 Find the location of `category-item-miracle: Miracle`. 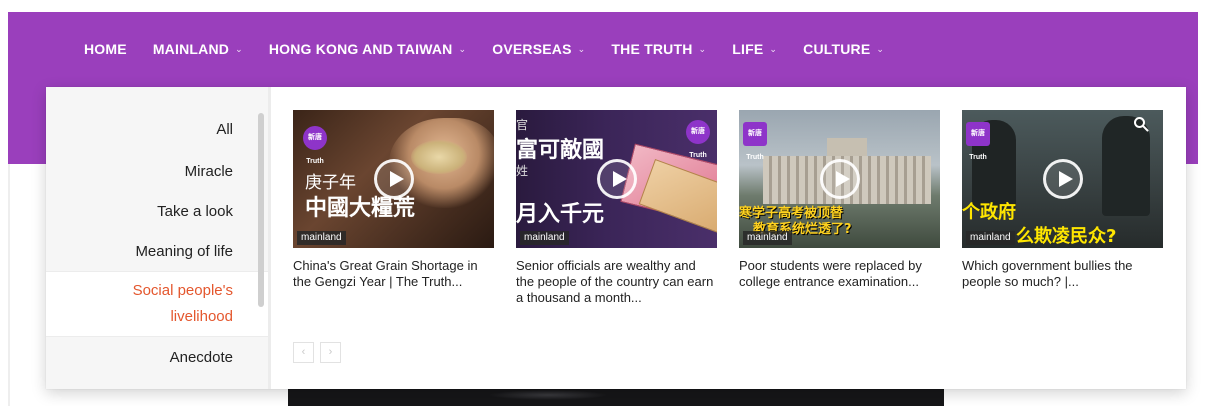

category-item-miracle: Miracle is located at coordinates (158, 172).